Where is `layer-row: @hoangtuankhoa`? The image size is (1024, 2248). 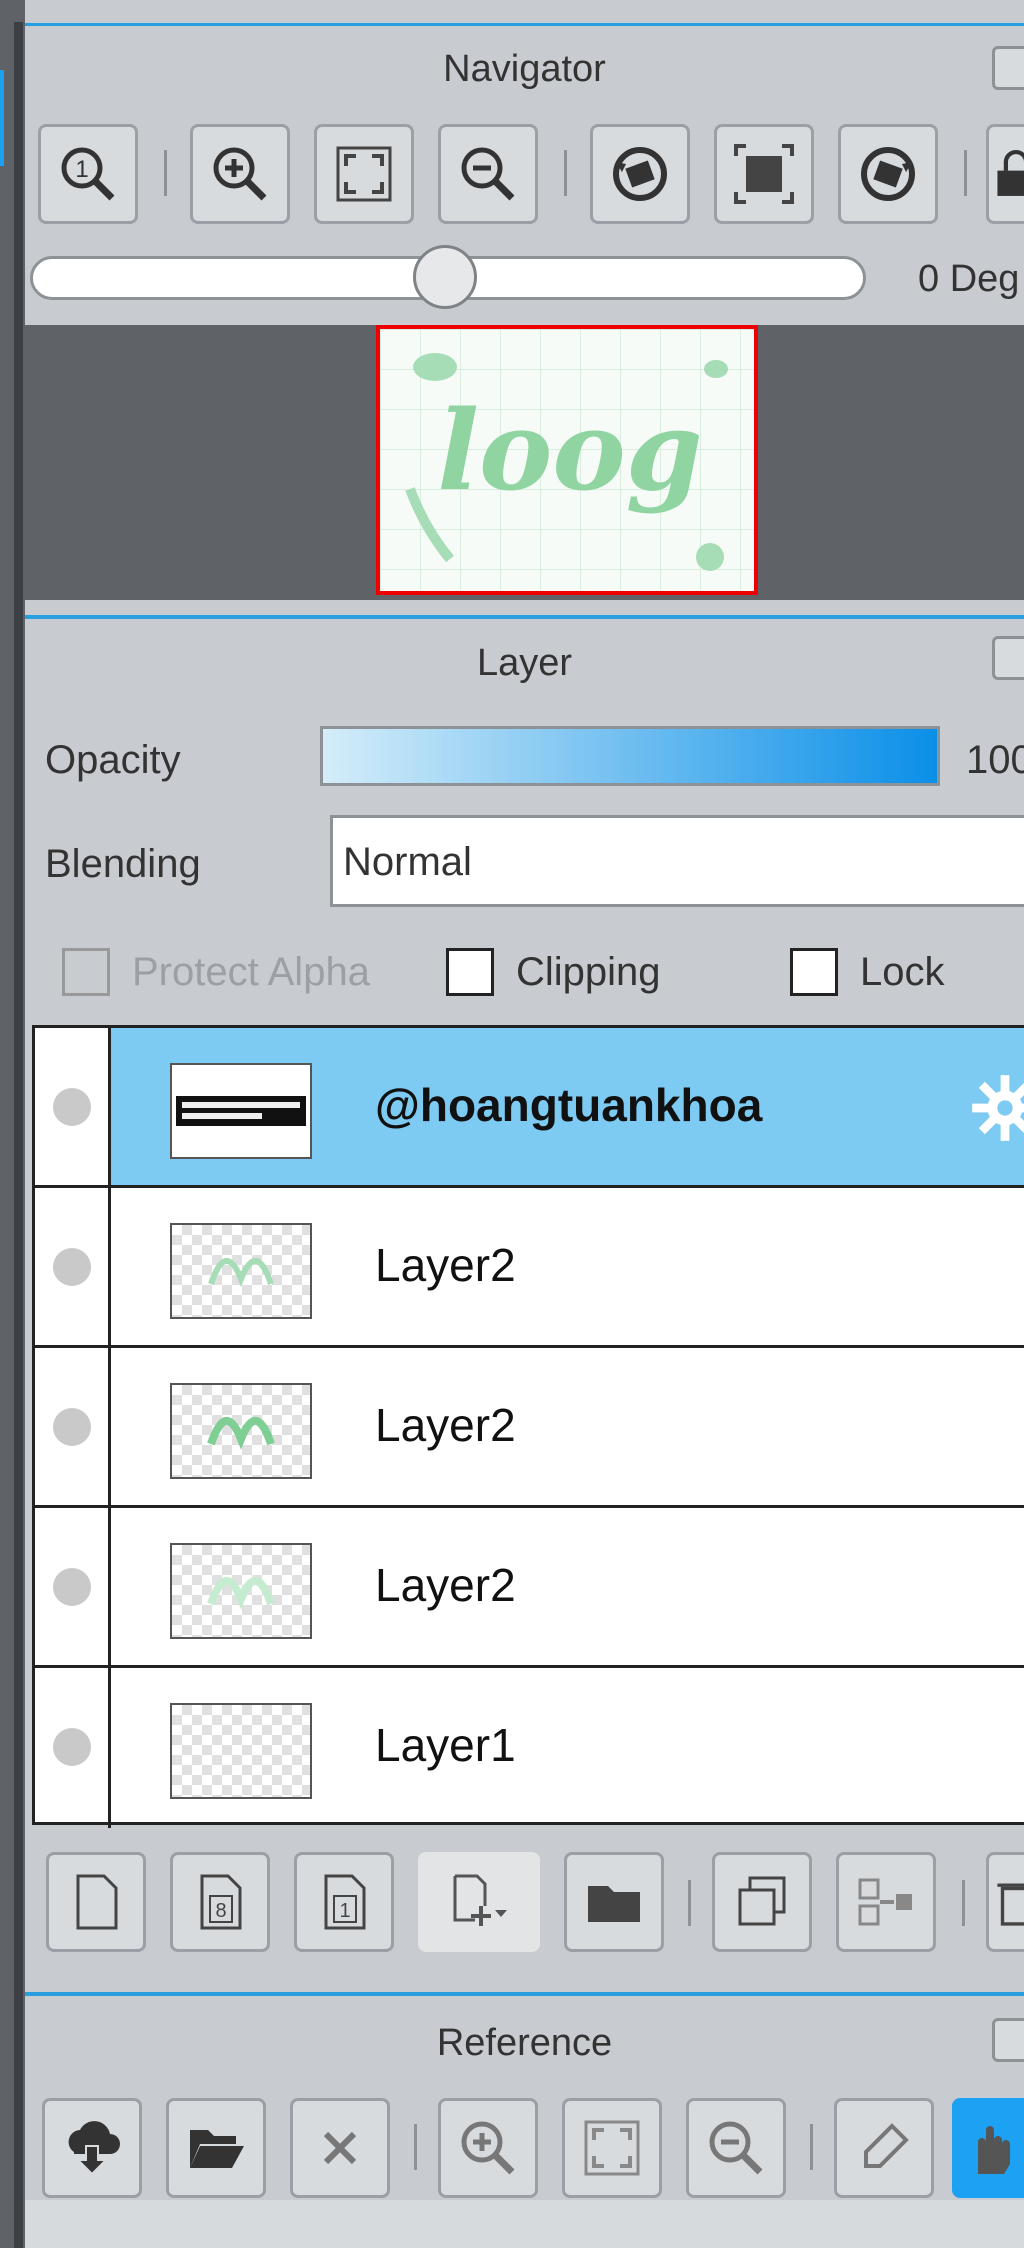 layer-row: @hoangtuankhoa is located at coordinates (529, 1108).